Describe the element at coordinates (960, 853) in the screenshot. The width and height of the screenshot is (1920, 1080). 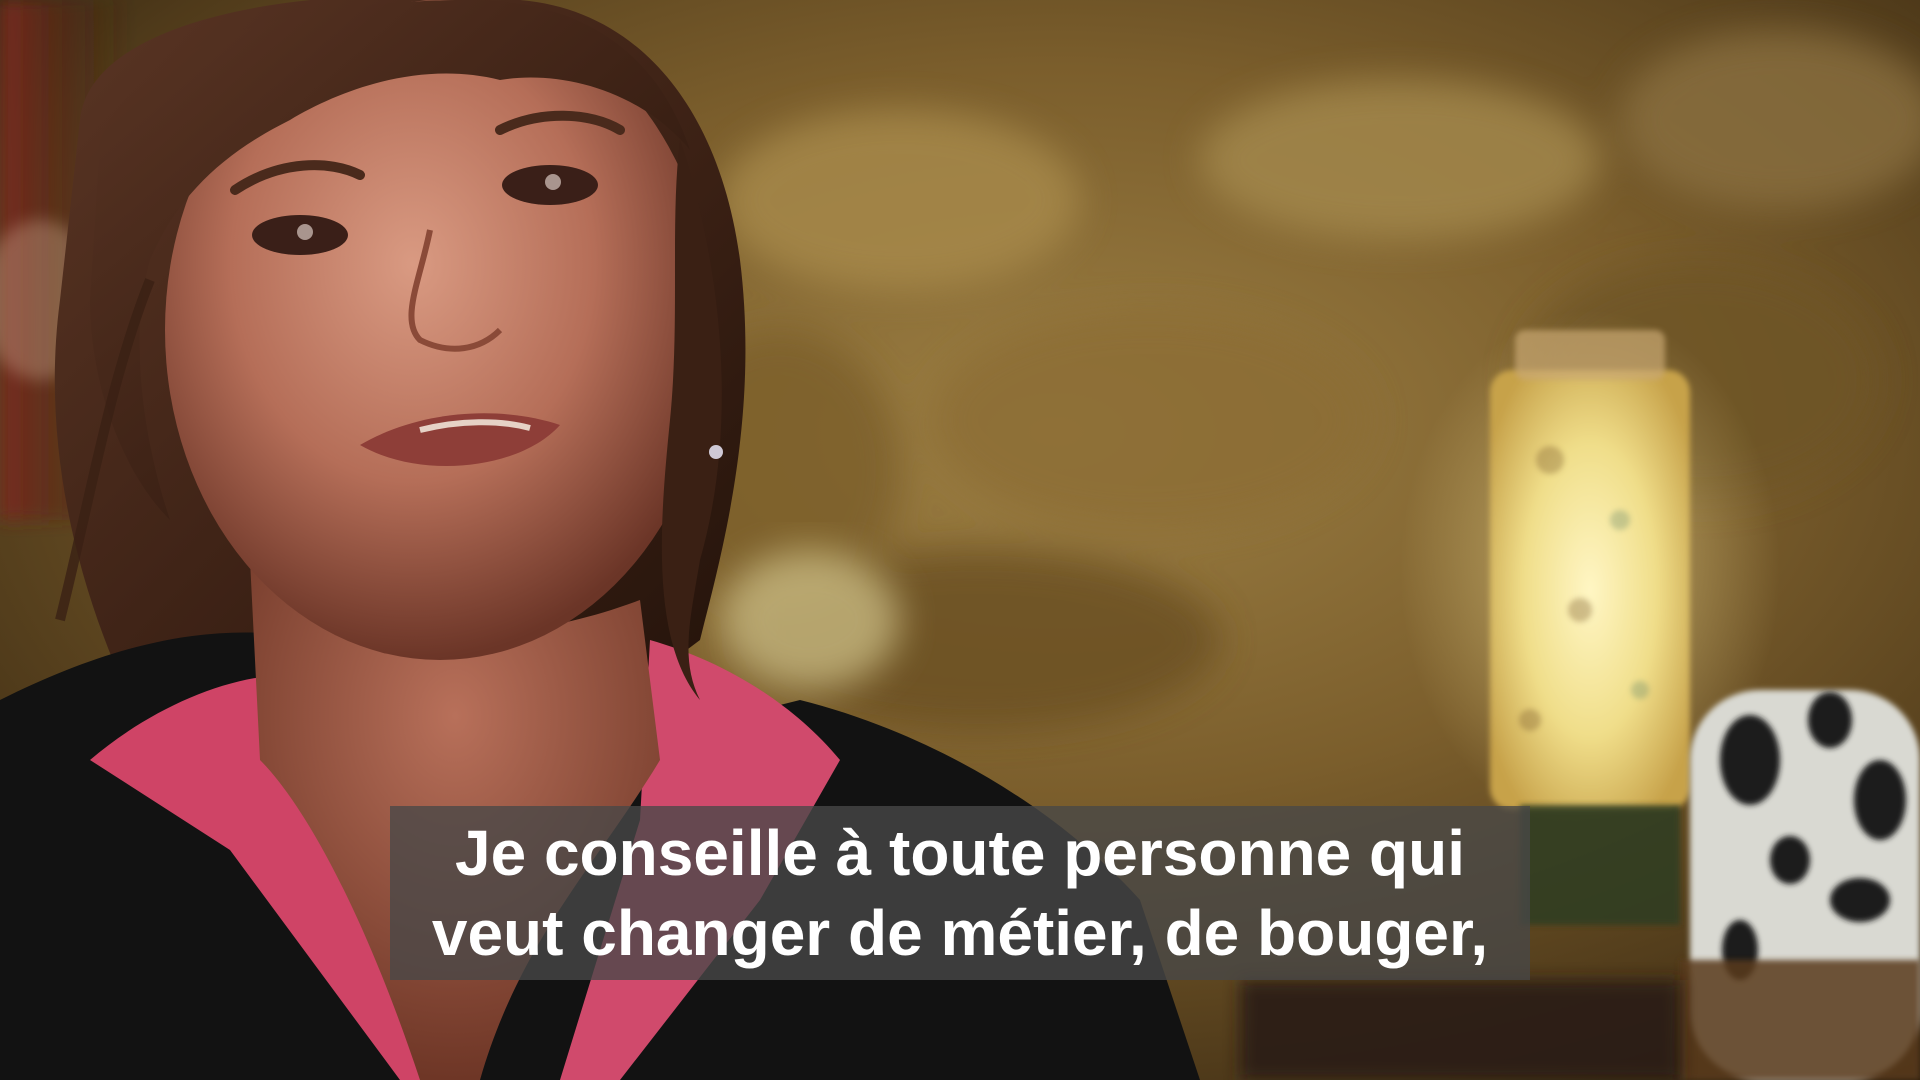
I see `subtitle-line-1: Je conseille à toute personne qui` at that location.